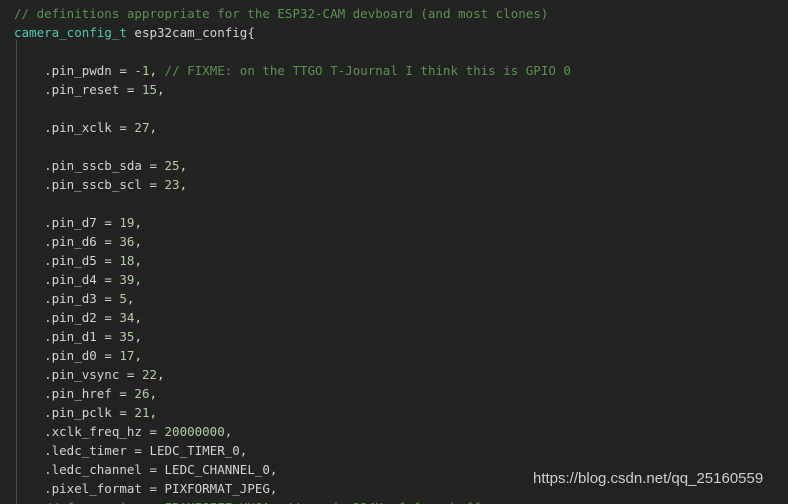 The image size is (788, 504). I want to click on code-line: .pin_d5 = 18,, so click(394, 260).